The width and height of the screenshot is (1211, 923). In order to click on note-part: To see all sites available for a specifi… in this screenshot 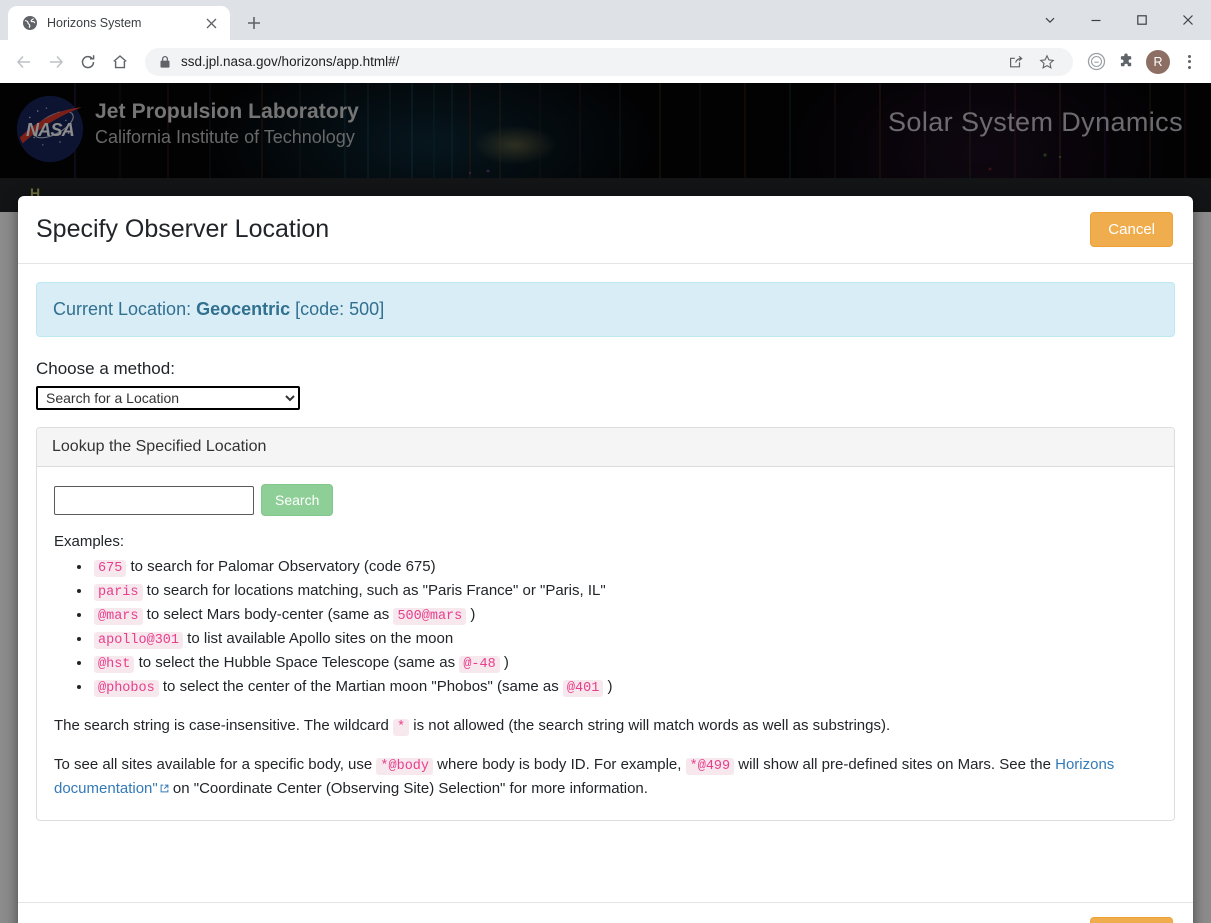, I will do `click(215, 764)`.